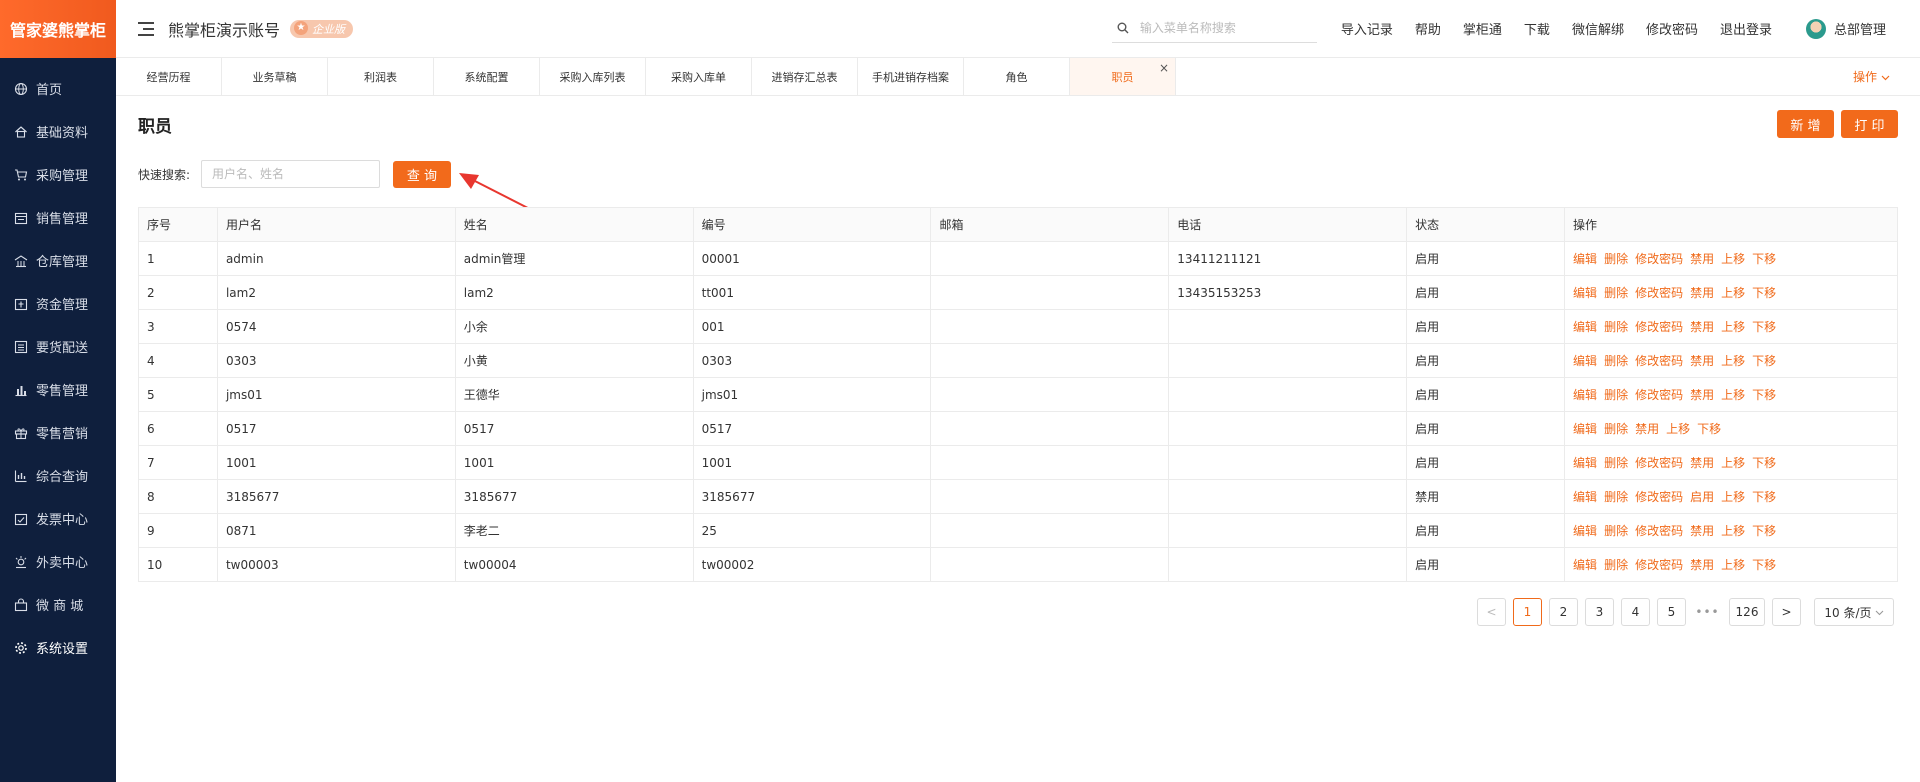  Describe the element at coordinates (1869, 124) in the screenshot. I see `print-button: 打 印` at that location.